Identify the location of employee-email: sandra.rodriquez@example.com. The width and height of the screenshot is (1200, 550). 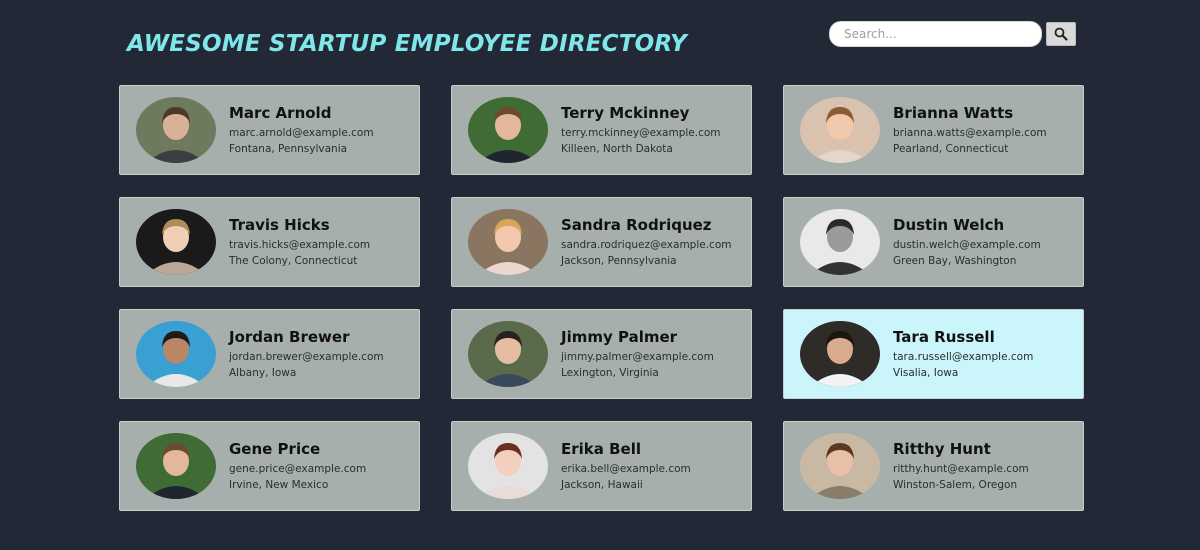
(646, 244).